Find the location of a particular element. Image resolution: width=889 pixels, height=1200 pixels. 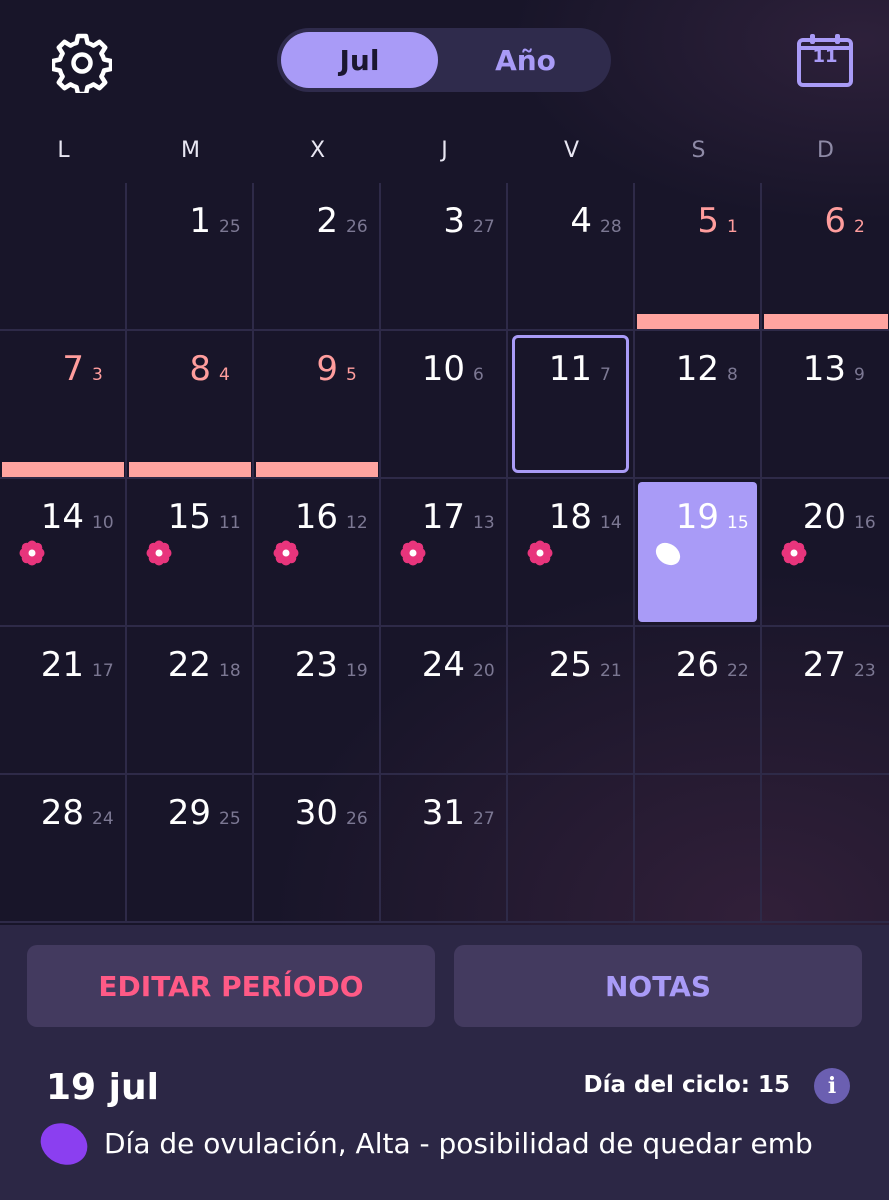

day-number: 30 is located at coordinates (316, 813).